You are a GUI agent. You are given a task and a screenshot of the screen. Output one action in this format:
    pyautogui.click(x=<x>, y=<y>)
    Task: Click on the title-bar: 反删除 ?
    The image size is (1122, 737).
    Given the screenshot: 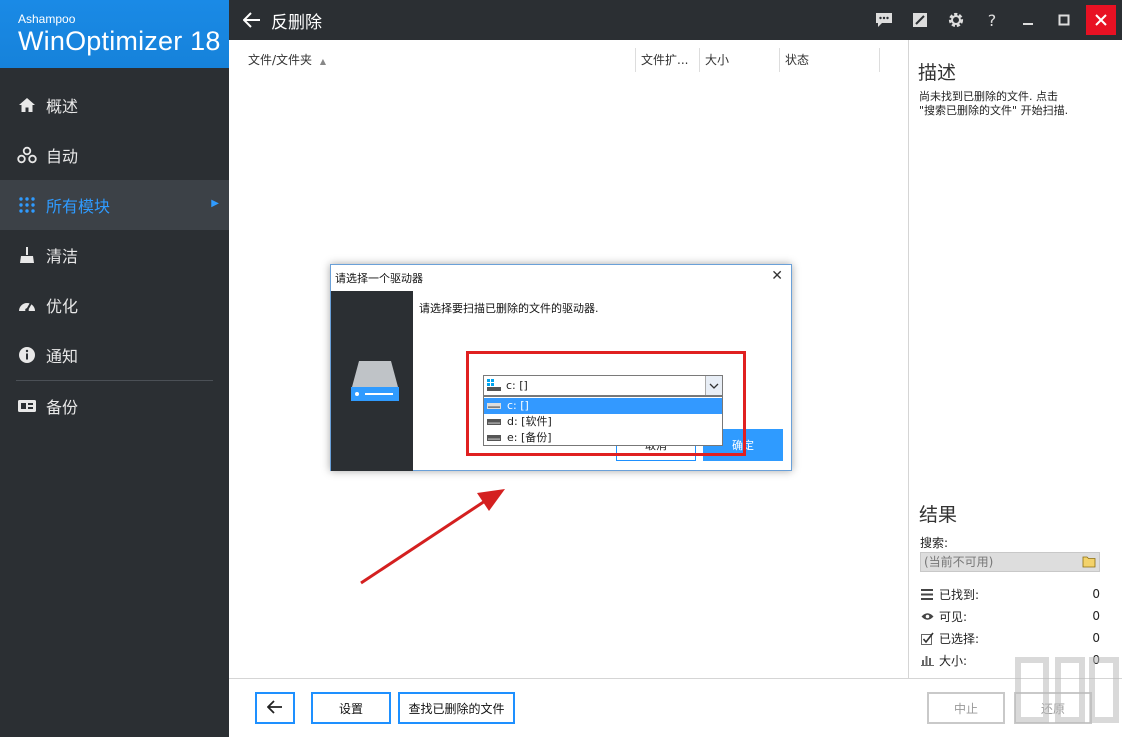 What is the action you would take?
    pyautogui.click(x=675, y=20)
    